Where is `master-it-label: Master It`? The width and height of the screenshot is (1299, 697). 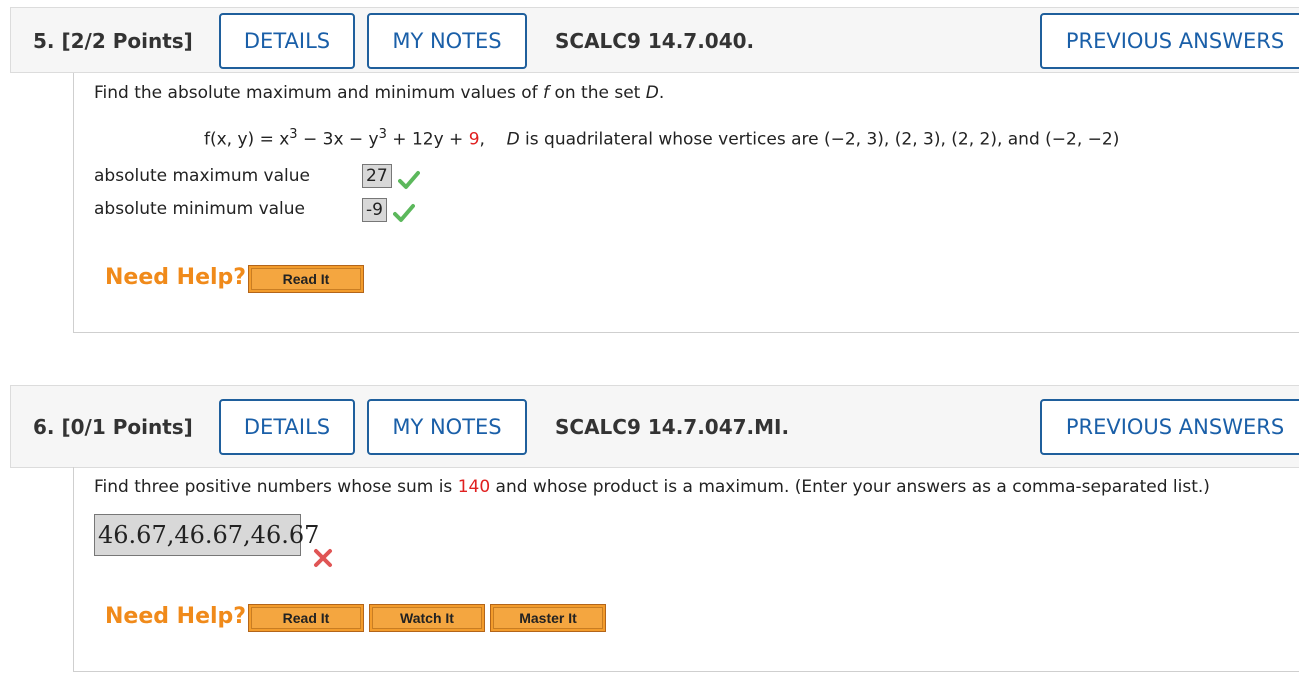 master-it-label: Master It is located at coordinates (548, 618).